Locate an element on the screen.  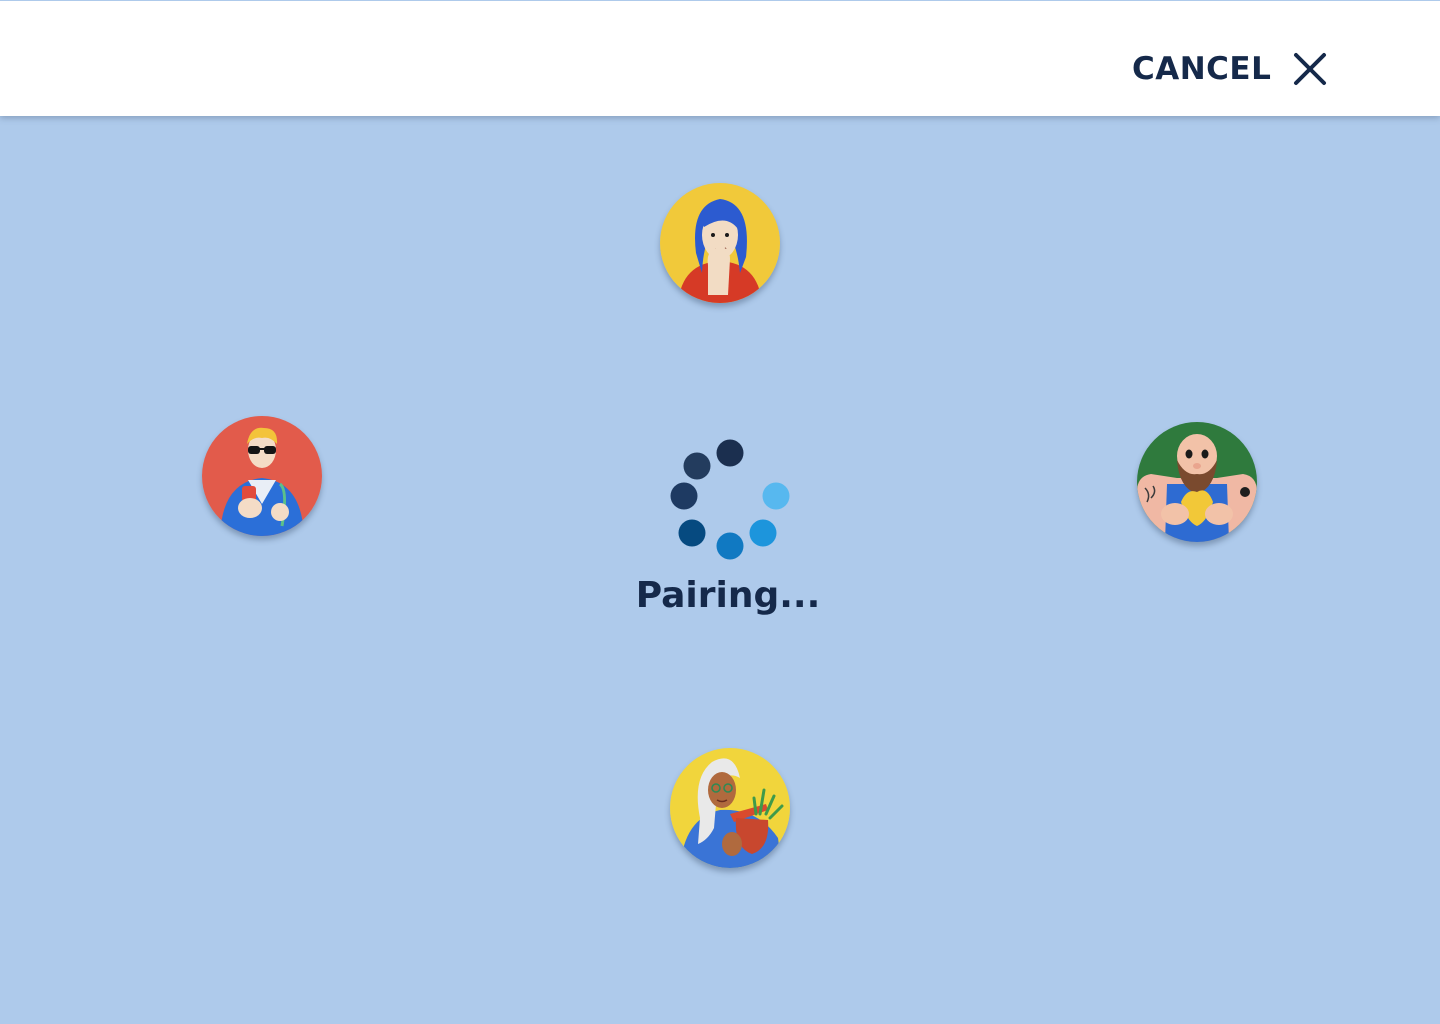
top-bar: CANCEL is located at coordinates (720, 58).